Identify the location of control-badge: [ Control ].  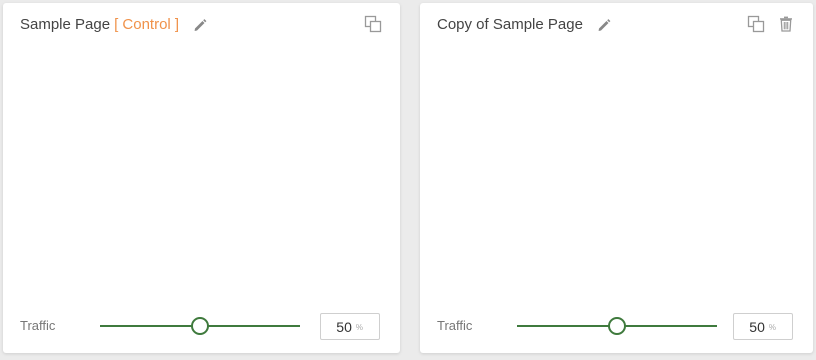
(147, 24).